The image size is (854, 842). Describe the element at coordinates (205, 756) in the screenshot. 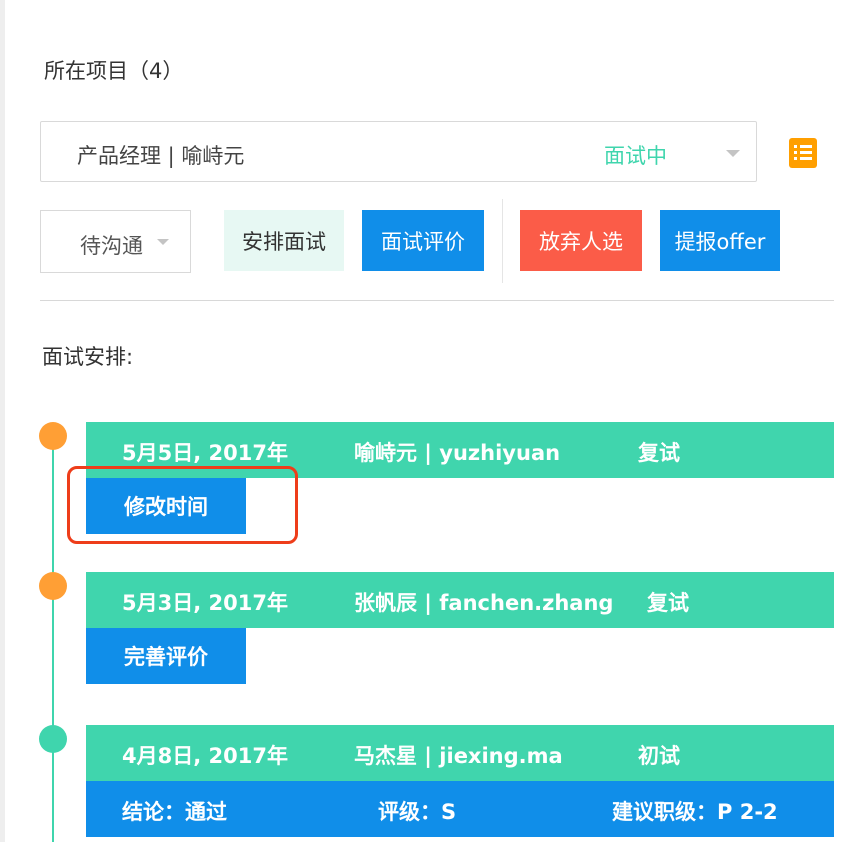

I see `interview-date: 4月8日, 2017年` at that location.